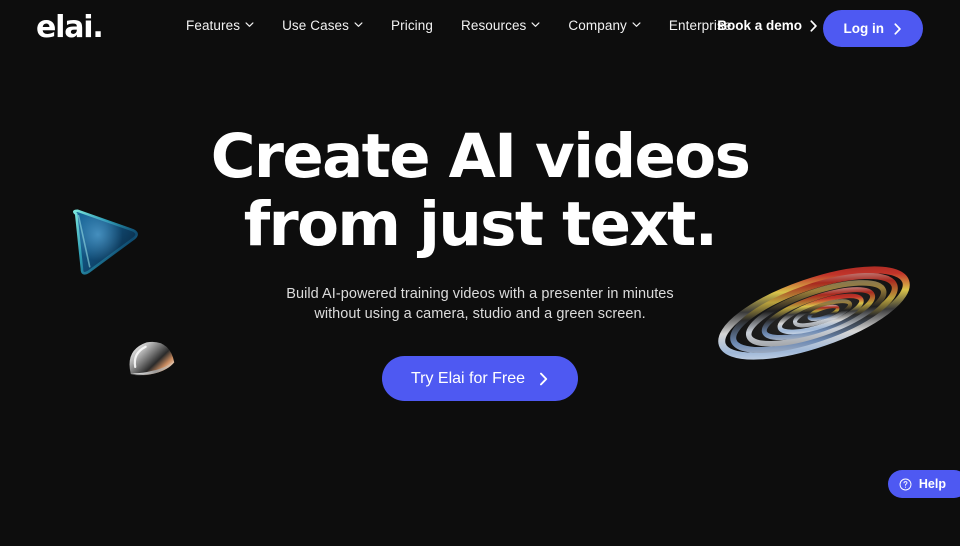 Image resolution: width=960 pixels, height=546 pixels. Describe the element at coordinates (468, 378) in the screenshot. I see `cta-button-label: Try Elai for Free` at that location.